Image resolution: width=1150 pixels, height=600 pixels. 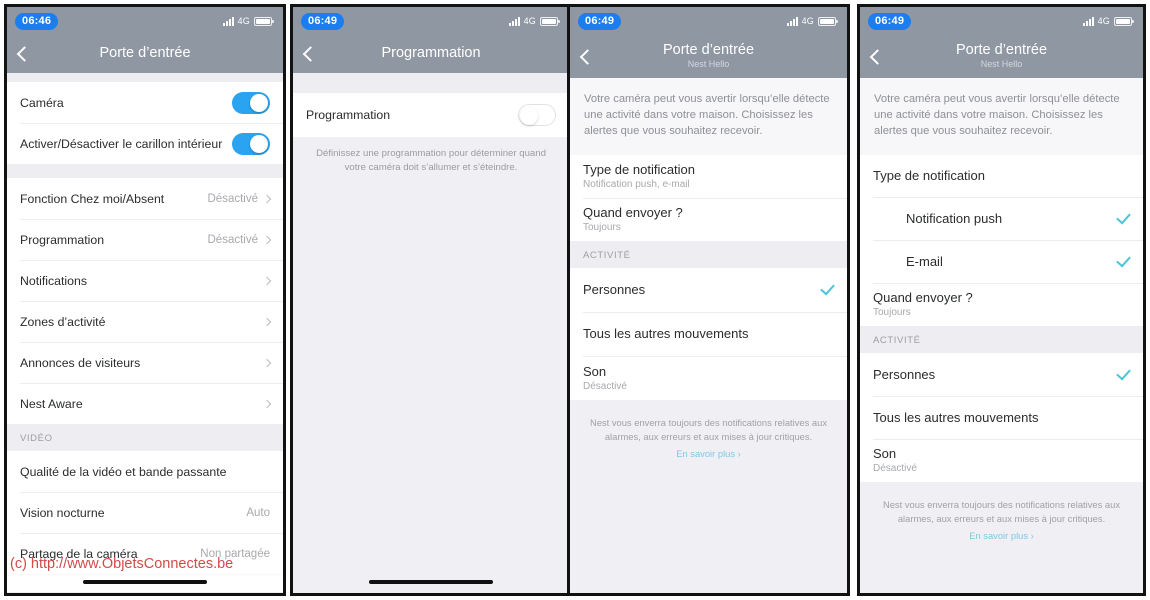 I want to click on row-activity-zones: Zones d’activité, so click(x=145, y=321).